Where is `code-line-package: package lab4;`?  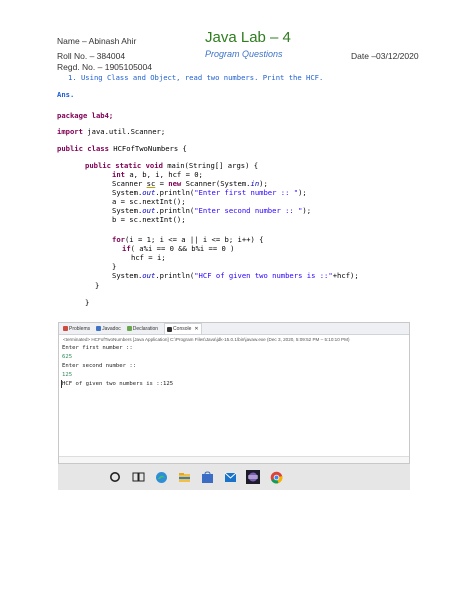 code-line-package: package lab4; is located at coordinates (85, 115).